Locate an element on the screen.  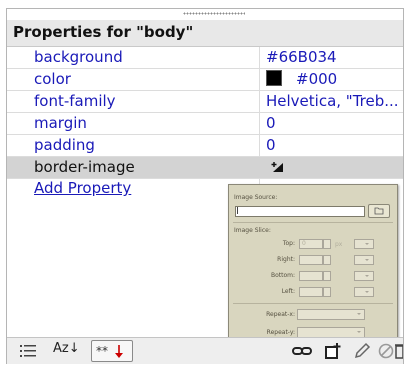
image-source-label: Image Source: is located at coordinates (256, 197).